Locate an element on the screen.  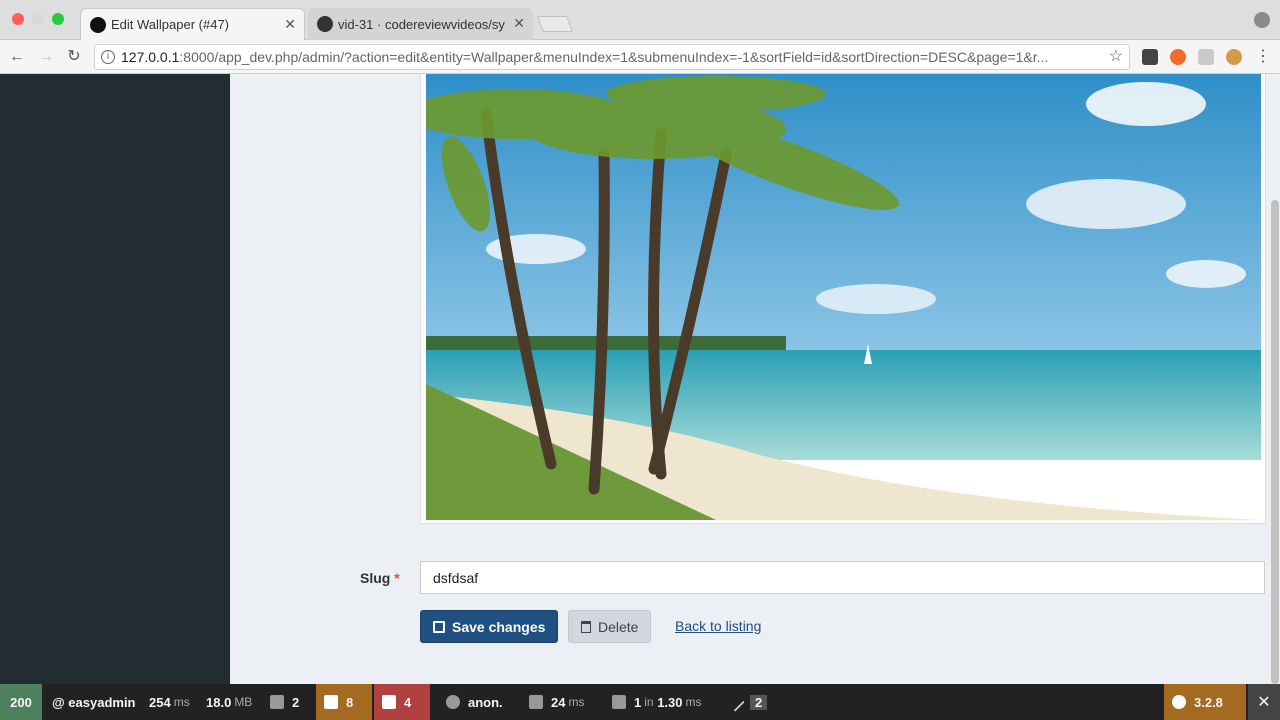
user-icon is located at coordinates (453, 702).